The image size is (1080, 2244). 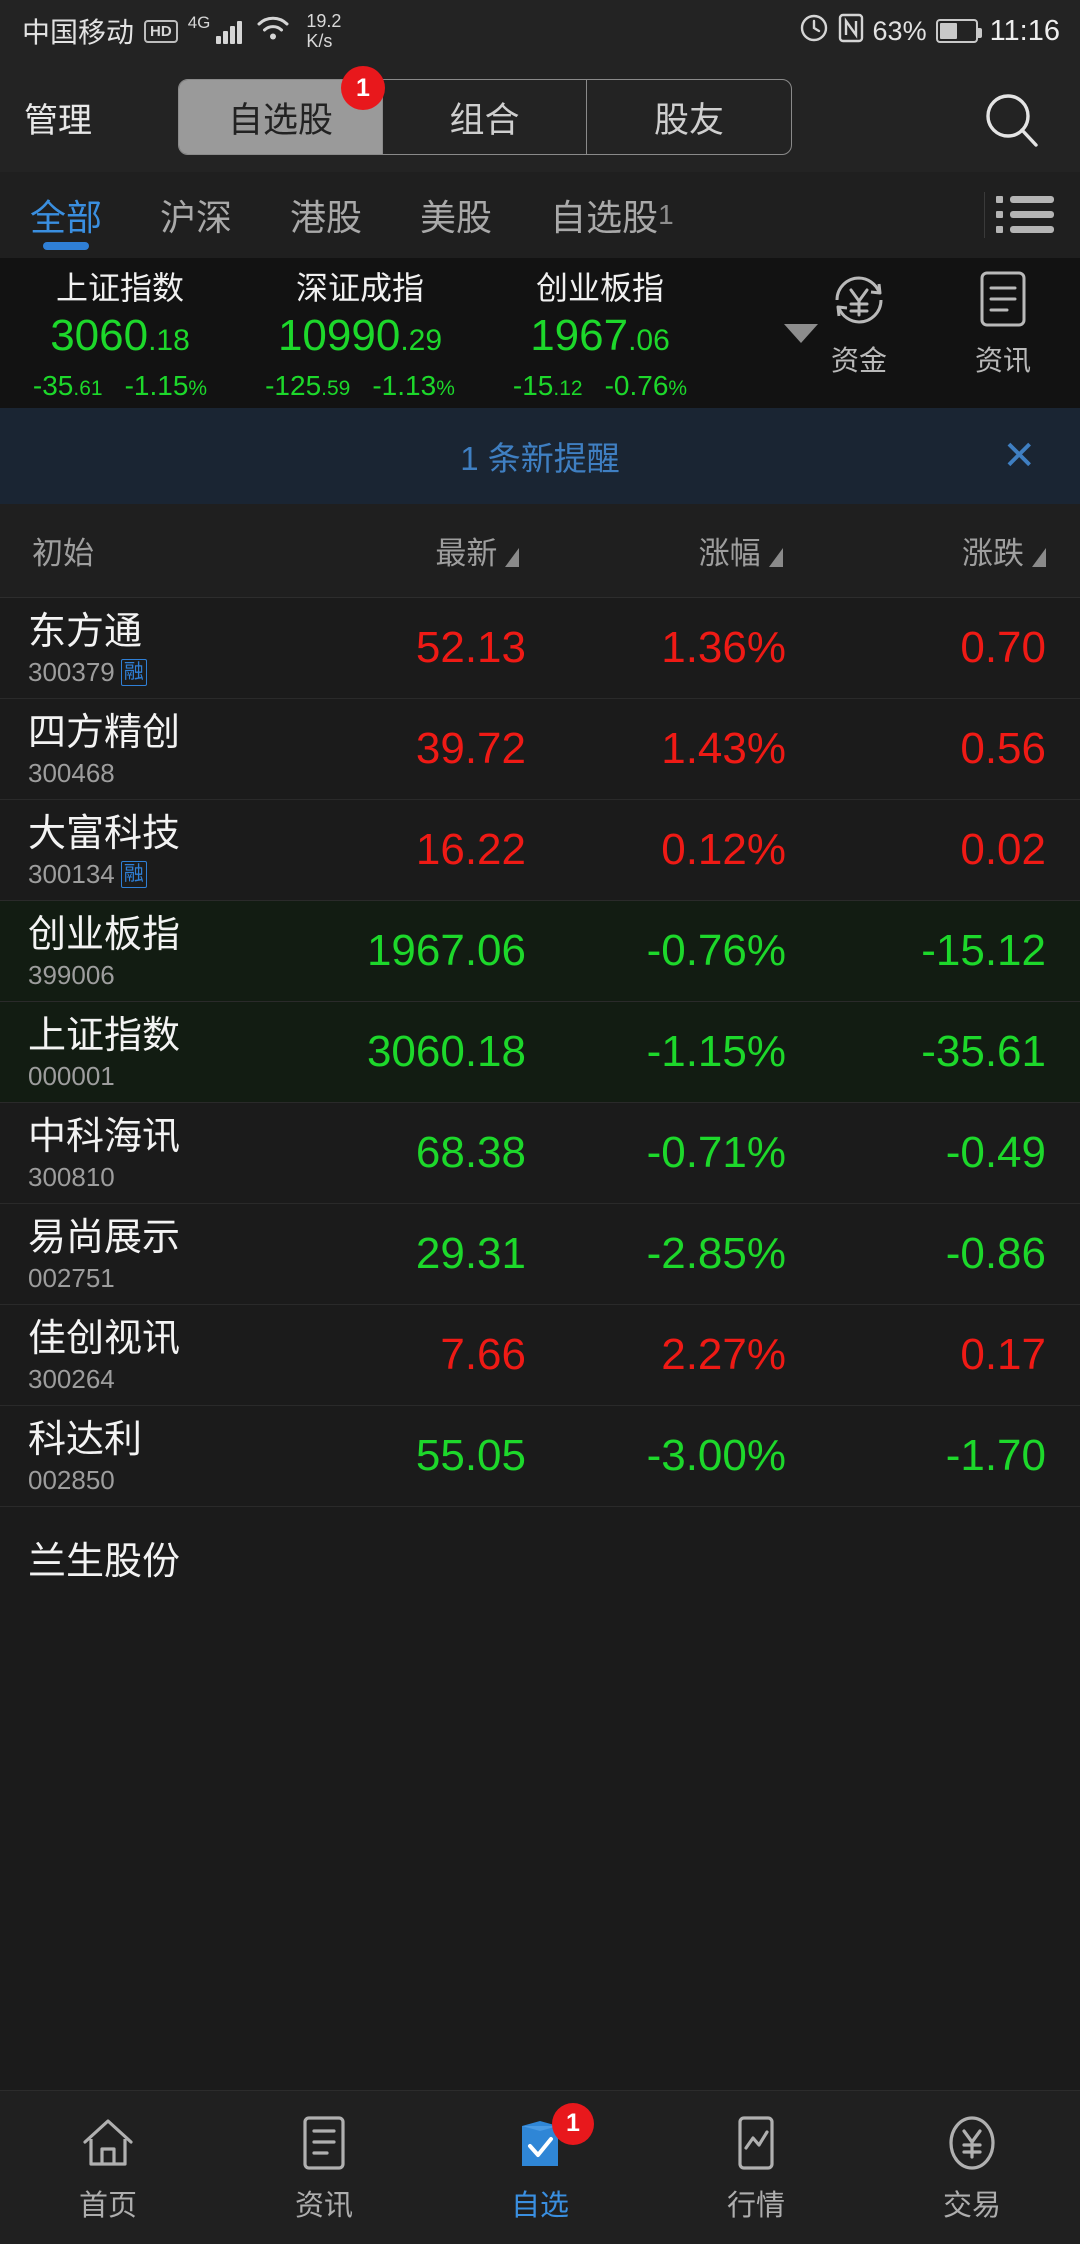 I want to click on segment-friends: 股友, so click(x=689, y=117).